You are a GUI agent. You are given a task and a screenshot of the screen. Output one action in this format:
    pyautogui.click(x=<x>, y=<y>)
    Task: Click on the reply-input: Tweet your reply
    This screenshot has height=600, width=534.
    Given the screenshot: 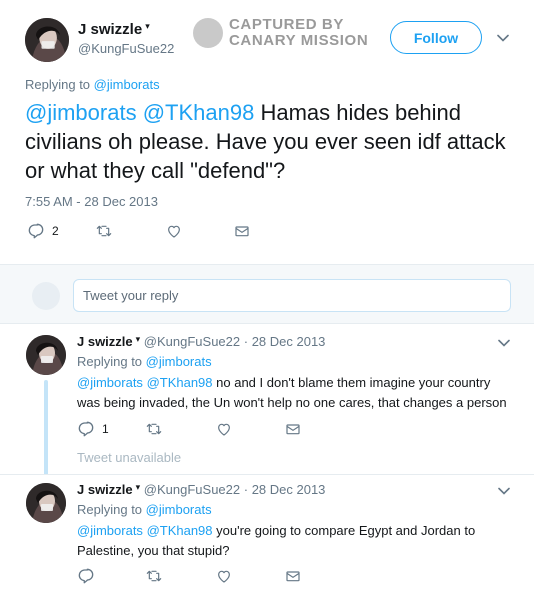 What is the action you would take?
    pyautogui.click(x=292, y=295)
    